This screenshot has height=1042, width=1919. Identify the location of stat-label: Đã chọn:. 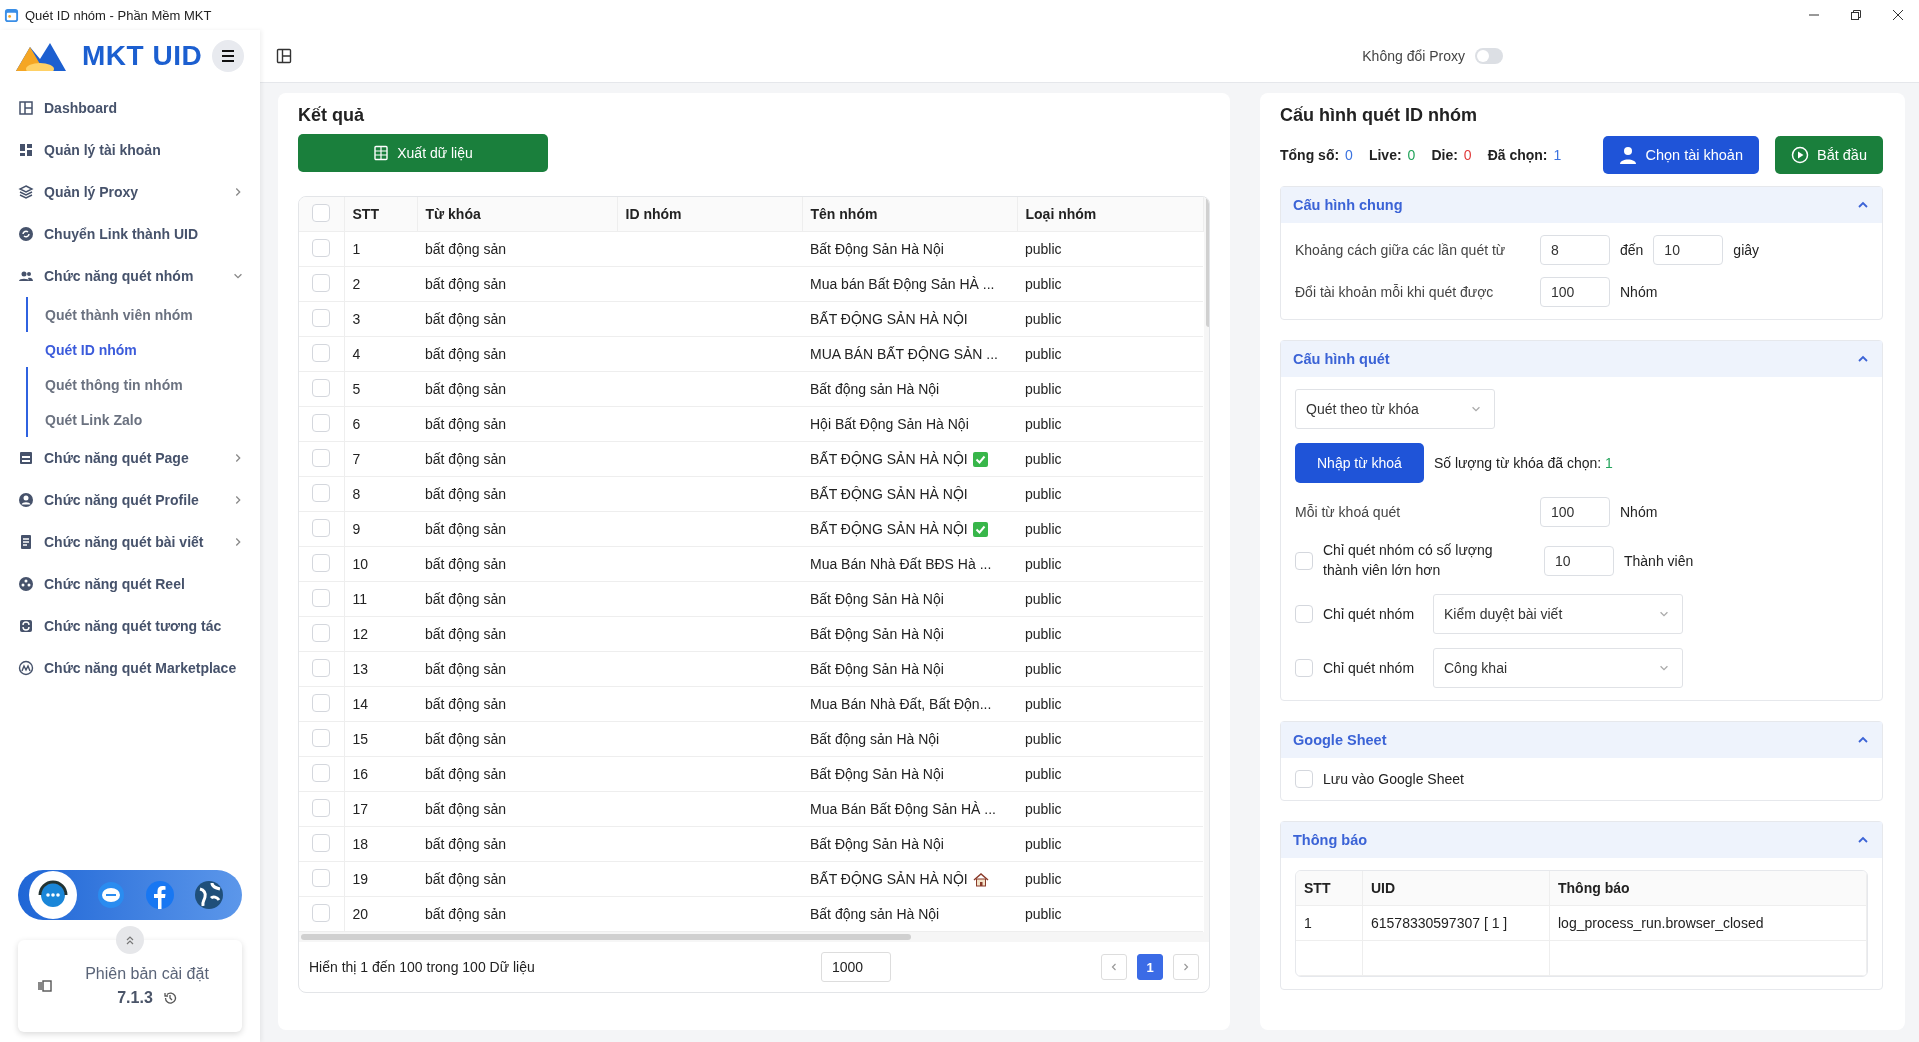
(1517, 155).